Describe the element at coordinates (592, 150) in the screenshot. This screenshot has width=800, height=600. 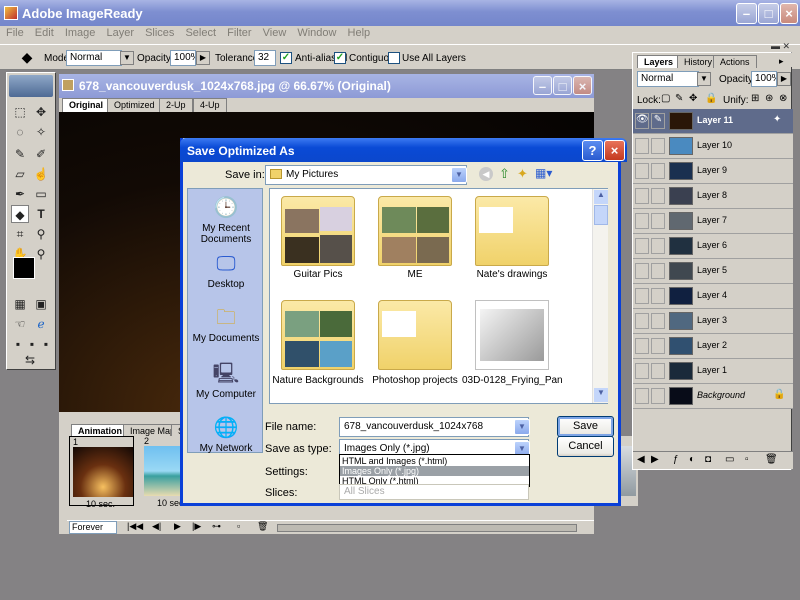
I see `dialog-help-button: ?` at that location.